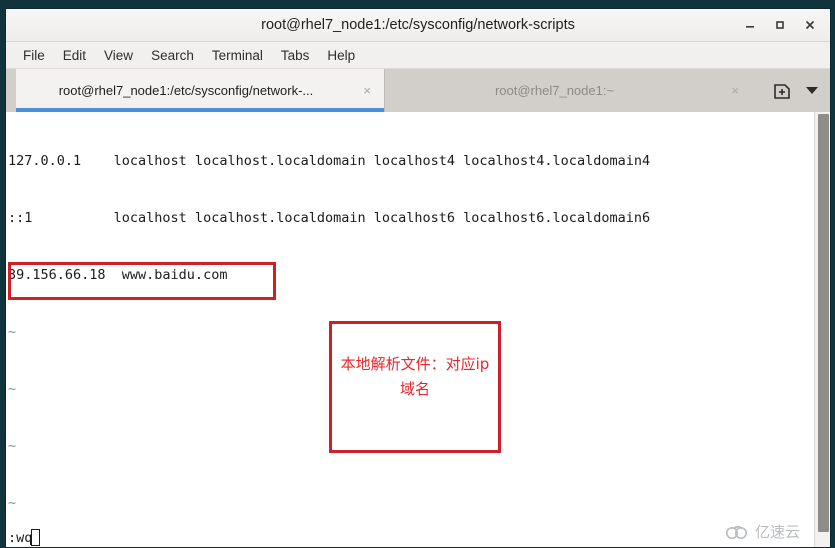  I want to click on vim-command-text: :wq, so click(20, 537).